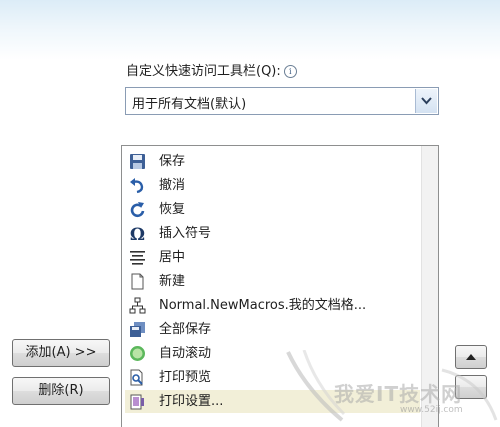  Describe the element at coordinates (250, 30) in the screenshot. I see `dialog-header-band` at that location.